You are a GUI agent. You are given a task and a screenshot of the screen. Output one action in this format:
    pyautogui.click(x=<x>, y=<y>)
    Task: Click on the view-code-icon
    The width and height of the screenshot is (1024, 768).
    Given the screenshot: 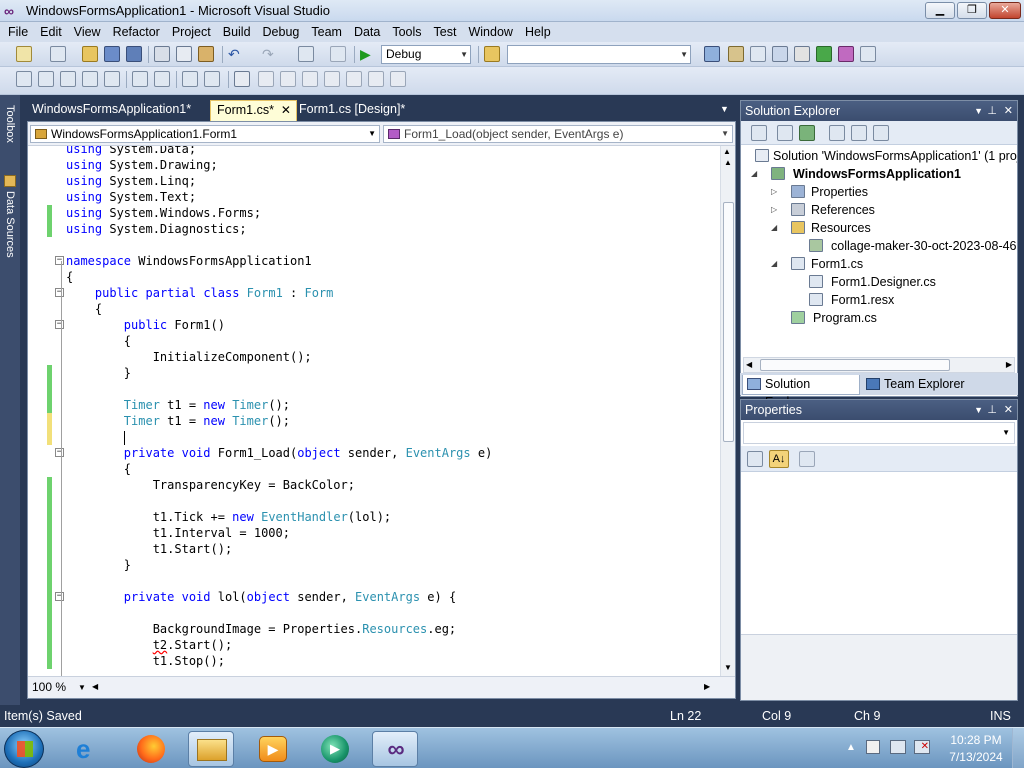 What is the action you would take?
    pyautogui.click(x=837, y=133)
    